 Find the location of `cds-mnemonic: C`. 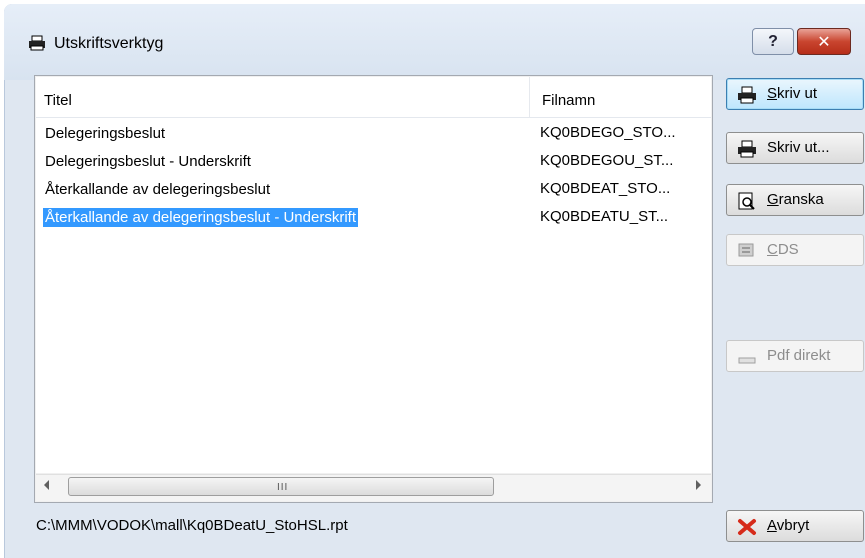

cds-mnemonic: C is located at coordinates (772, 249).